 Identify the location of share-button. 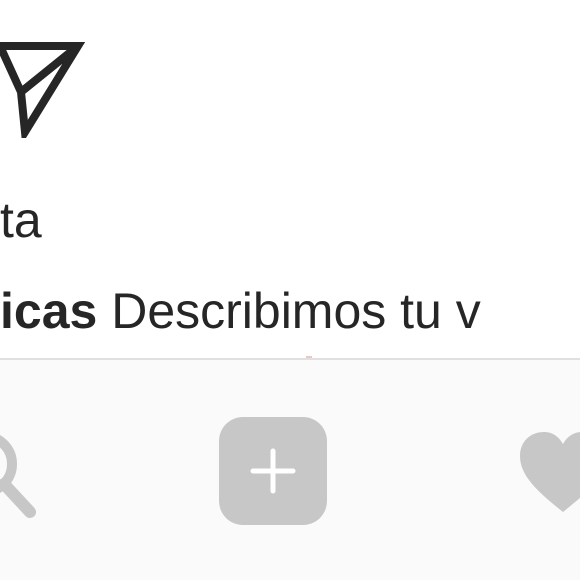
(43, 86).